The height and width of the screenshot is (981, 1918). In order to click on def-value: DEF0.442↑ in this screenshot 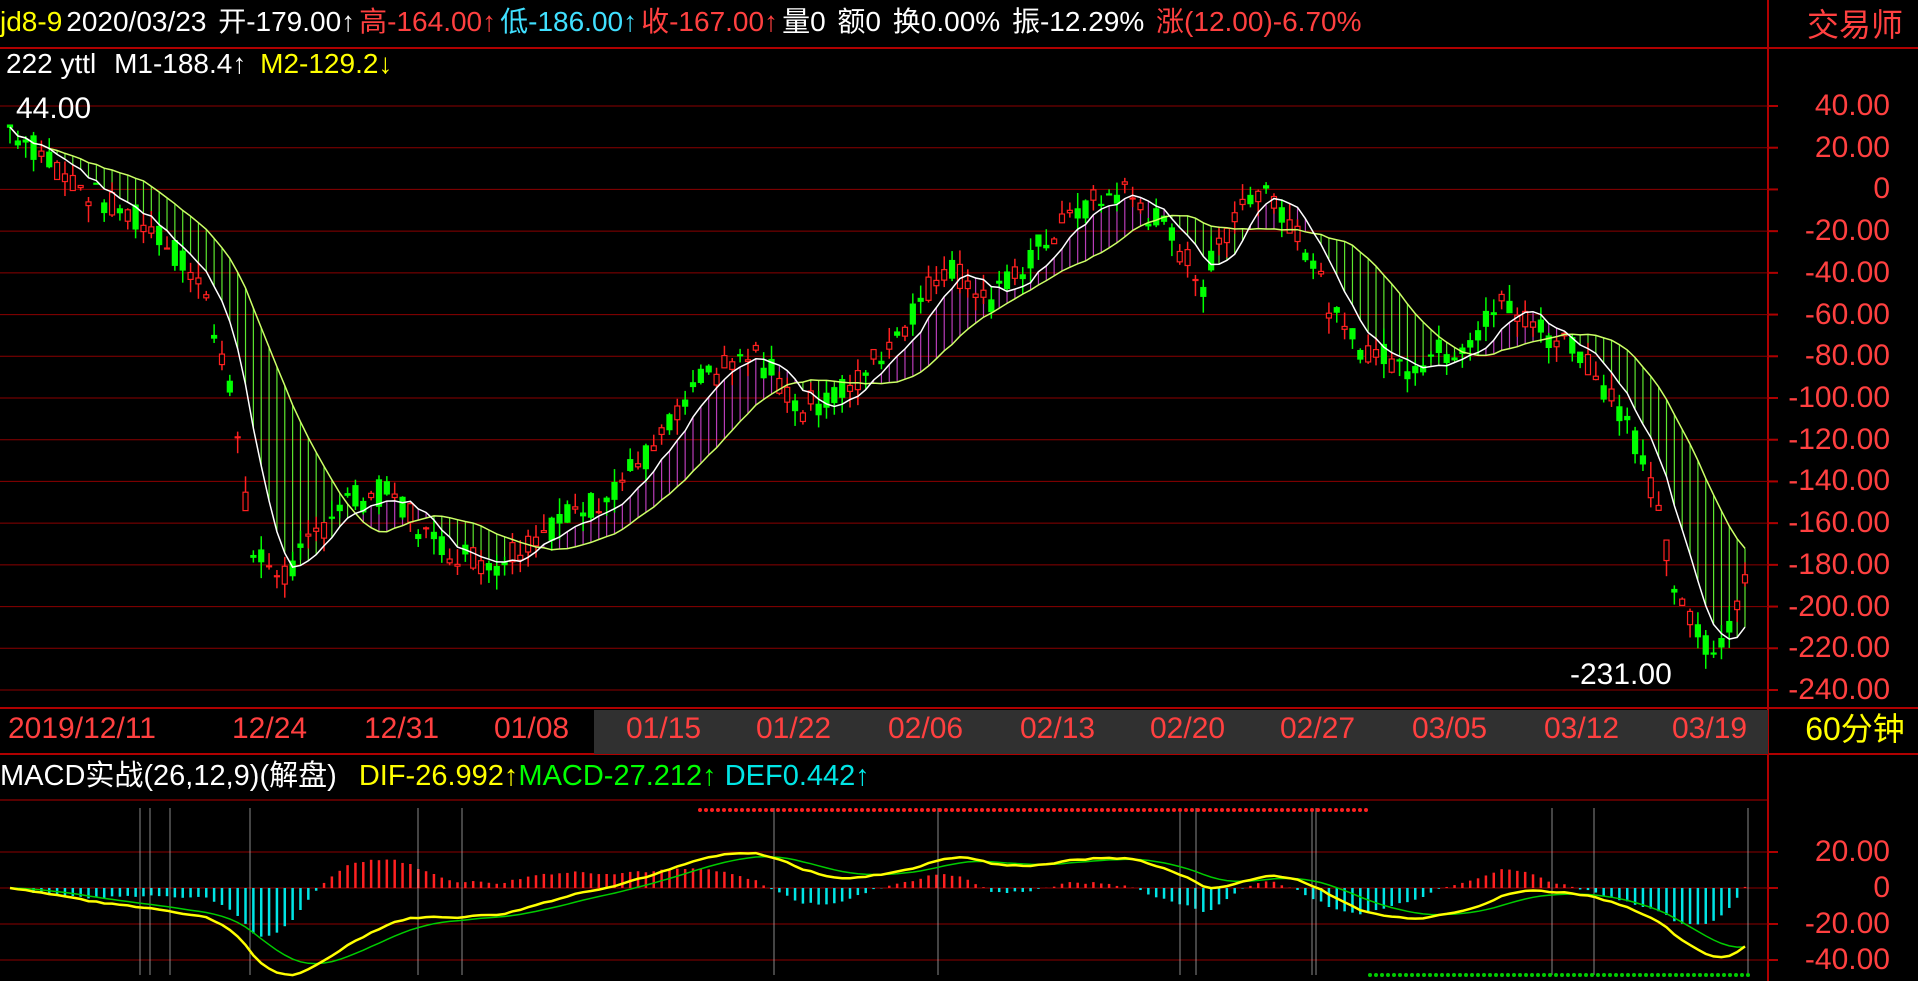, I will do `click(797, 776)`.